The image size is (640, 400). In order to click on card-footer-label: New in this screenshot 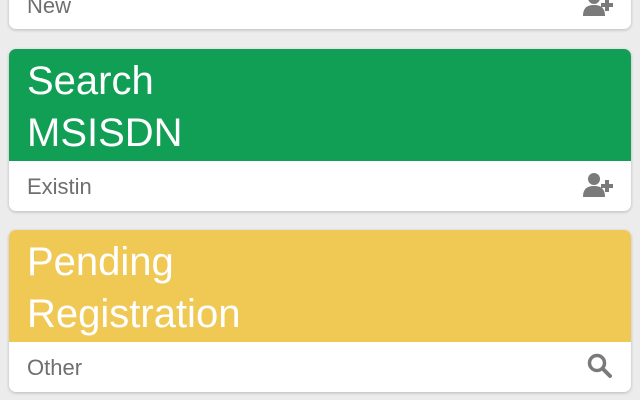, I will do `click(49, 9)`.